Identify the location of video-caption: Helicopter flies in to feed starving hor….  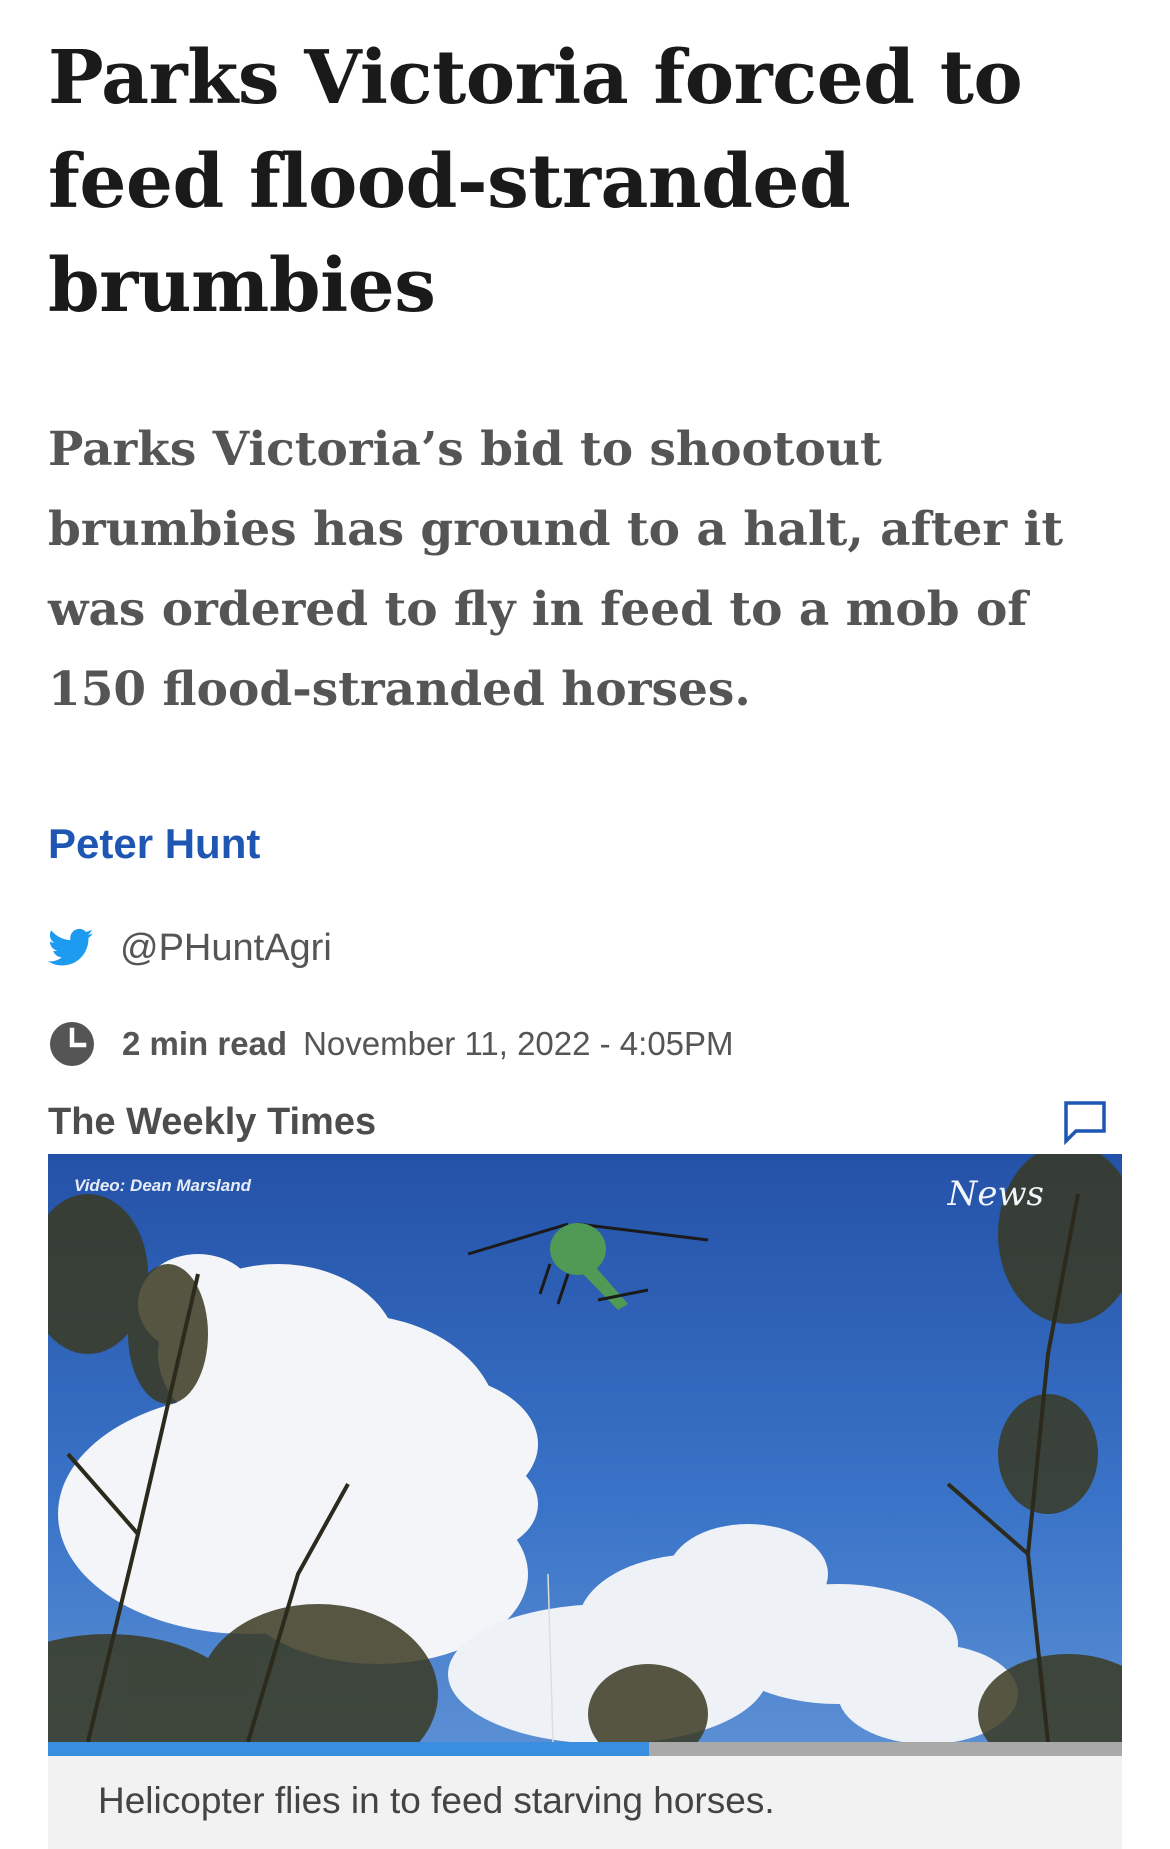
(585, 1802).